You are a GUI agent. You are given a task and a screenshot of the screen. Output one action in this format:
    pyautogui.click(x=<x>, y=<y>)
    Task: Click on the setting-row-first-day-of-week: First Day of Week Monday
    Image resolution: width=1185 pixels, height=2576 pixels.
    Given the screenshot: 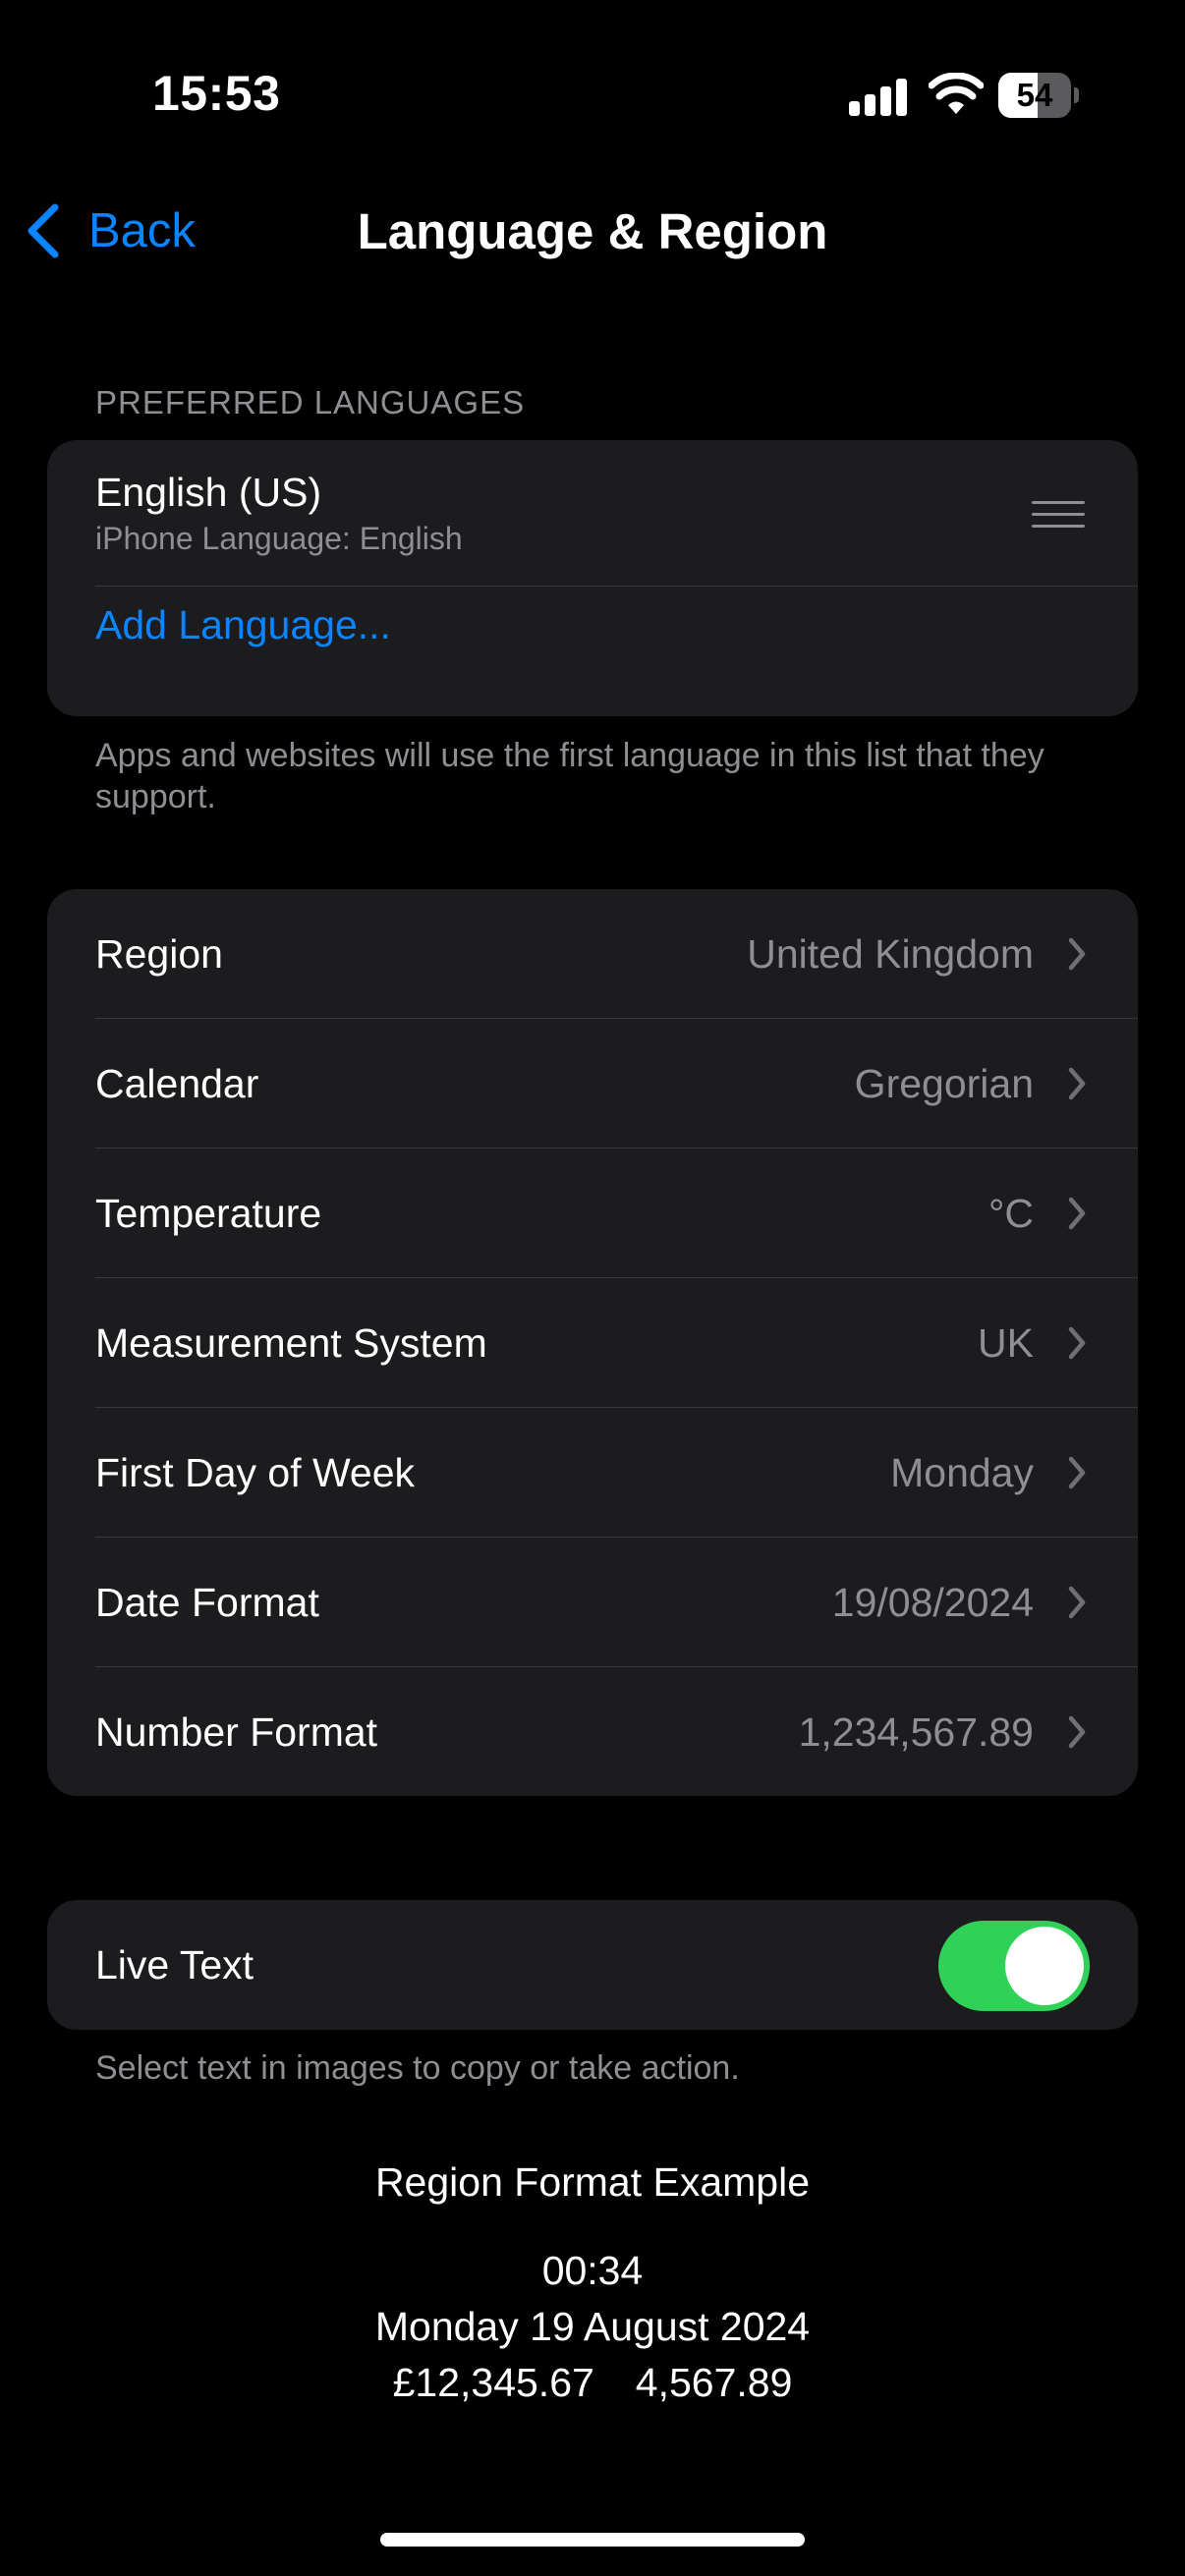 What is the action you would take?
    pyautogui.click(x=592, y=1473)
    